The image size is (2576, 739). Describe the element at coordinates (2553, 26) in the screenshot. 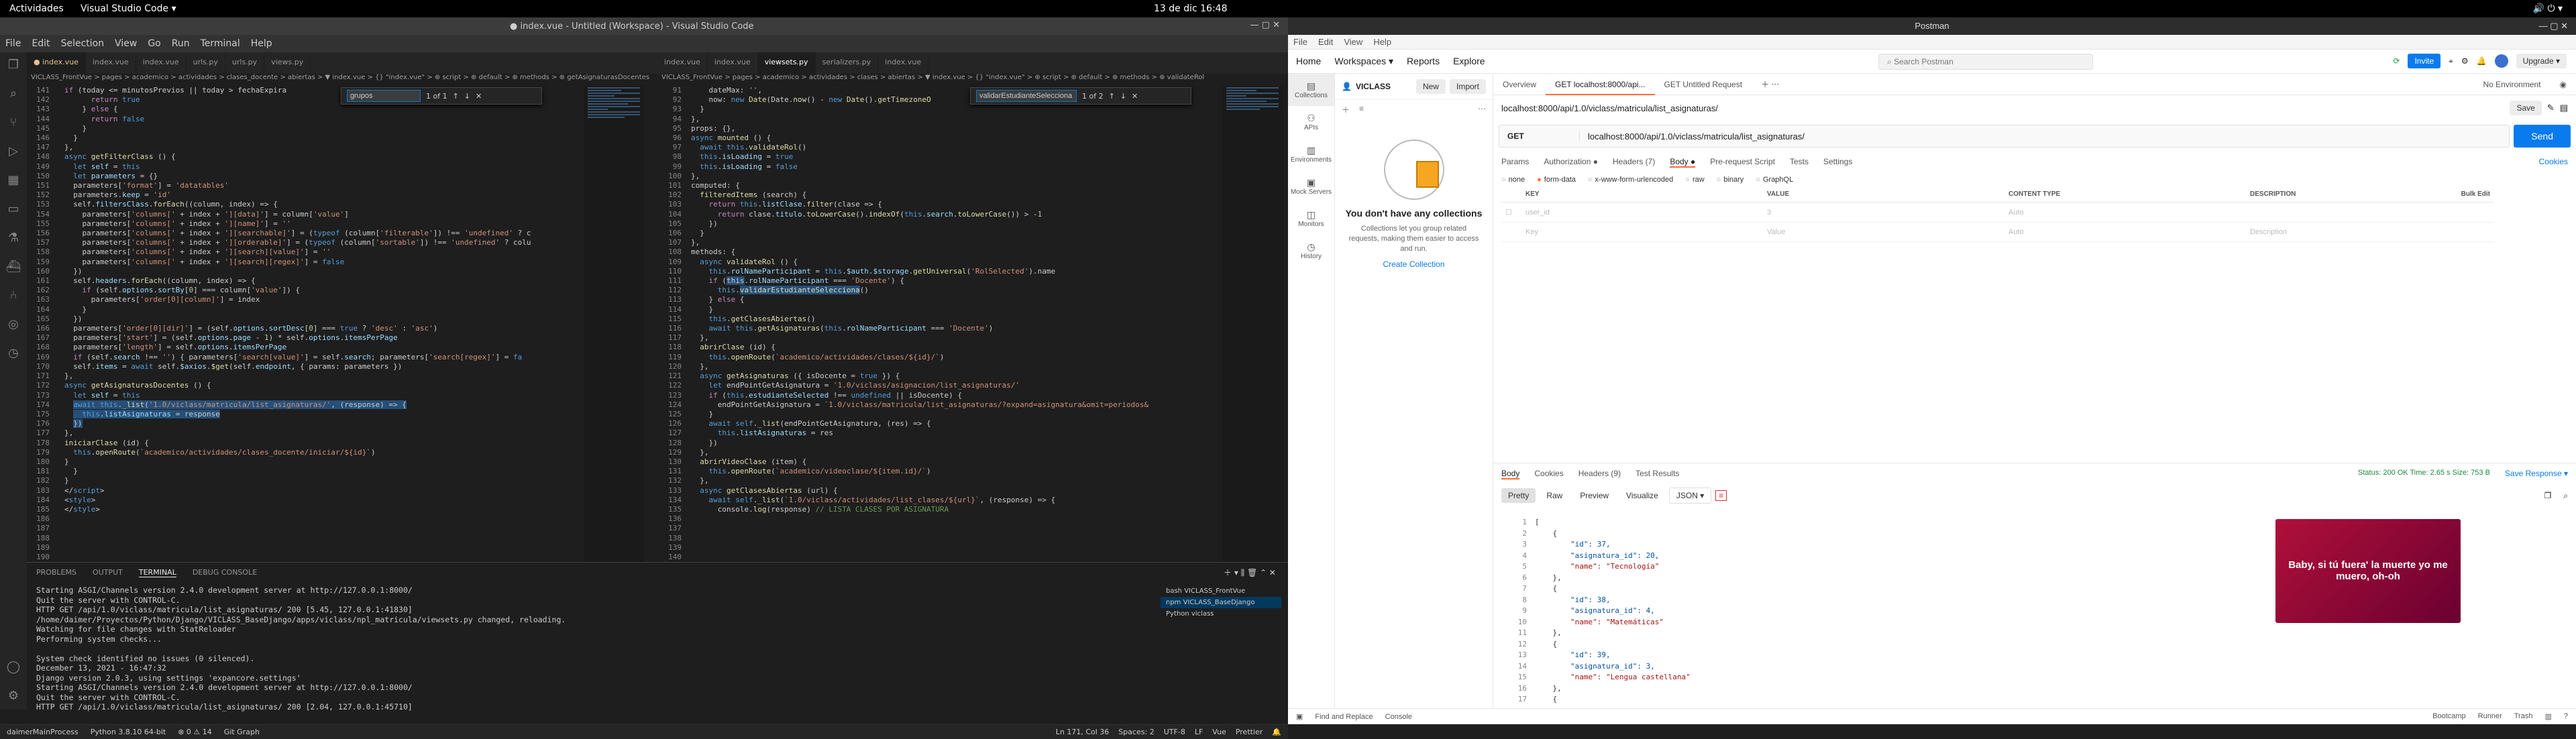

I see `window-controls-icon: — ▢ ✕` at that location.